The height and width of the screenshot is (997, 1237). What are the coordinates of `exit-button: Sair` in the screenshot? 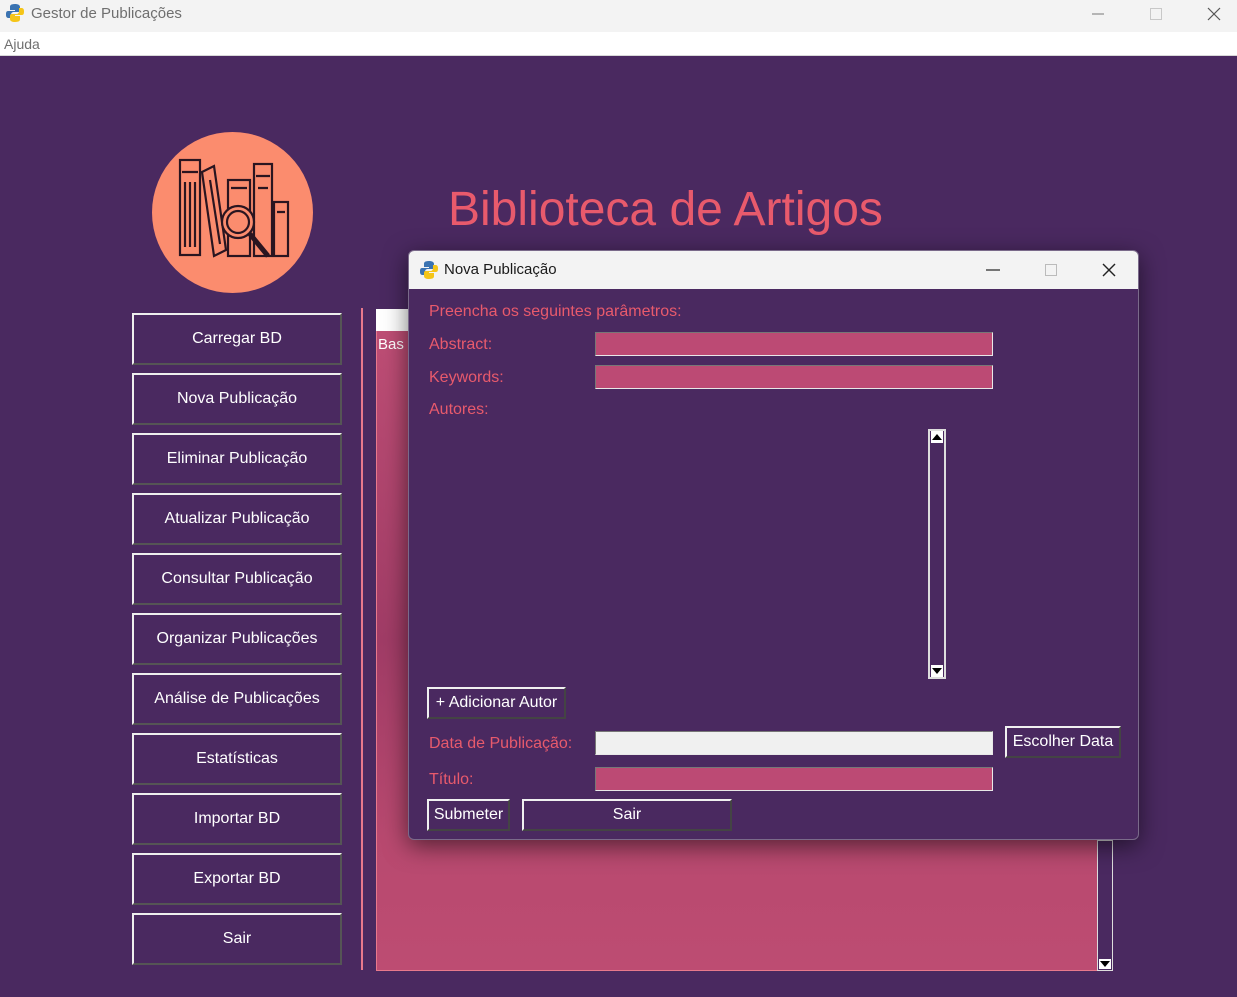 It's located at (237, 939).